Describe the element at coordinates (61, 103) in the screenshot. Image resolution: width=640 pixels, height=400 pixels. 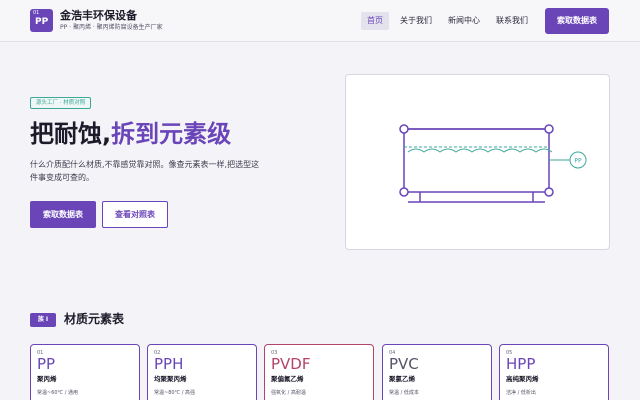
I see `hero-tag: 源头工厂 · 材质对照` at that location.